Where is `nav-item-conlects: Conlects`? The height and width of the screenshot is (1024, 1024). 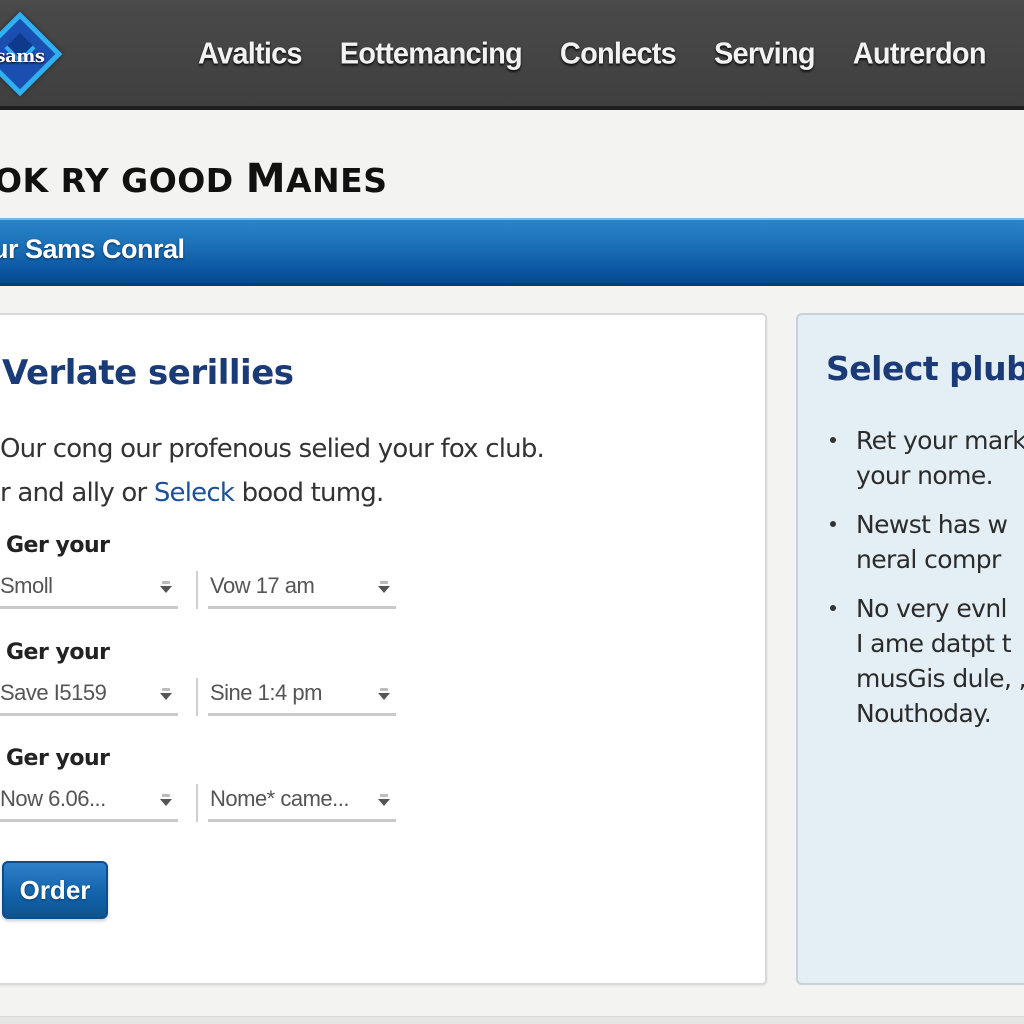
nav-item-conlects: Conlects is located at coordinates (618, 54).